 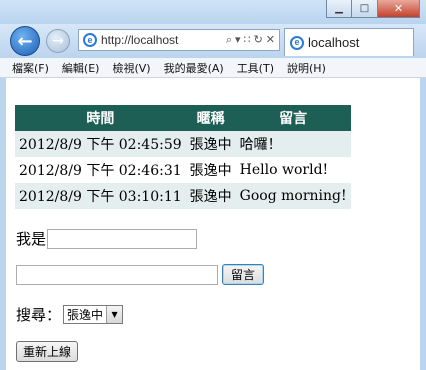 I want to click on table-row: 2012/8/9 下午 02:45:59 張逸中 哈囉！, so click(x=183, y=144).